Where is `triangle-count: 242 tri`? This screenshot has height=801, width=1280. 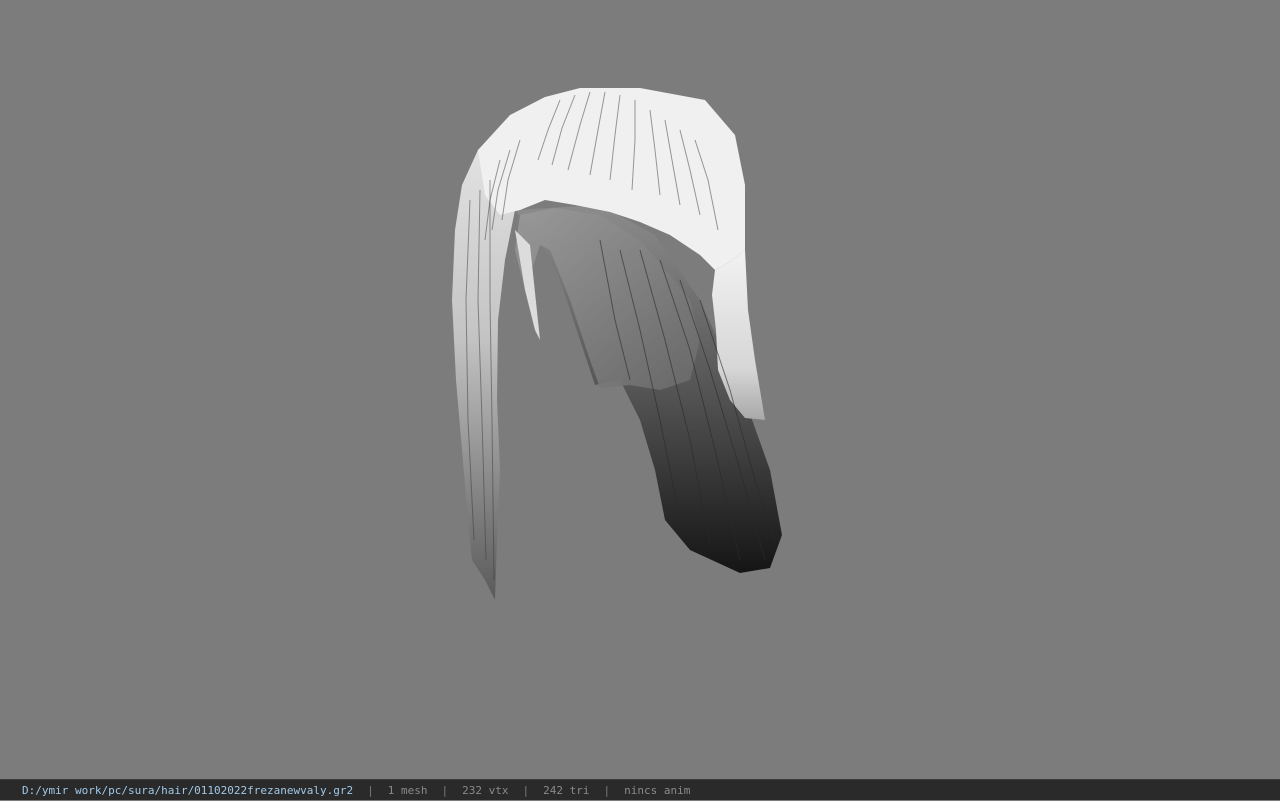 triangle-count: 242 tri is located at coordinates (566, 790).